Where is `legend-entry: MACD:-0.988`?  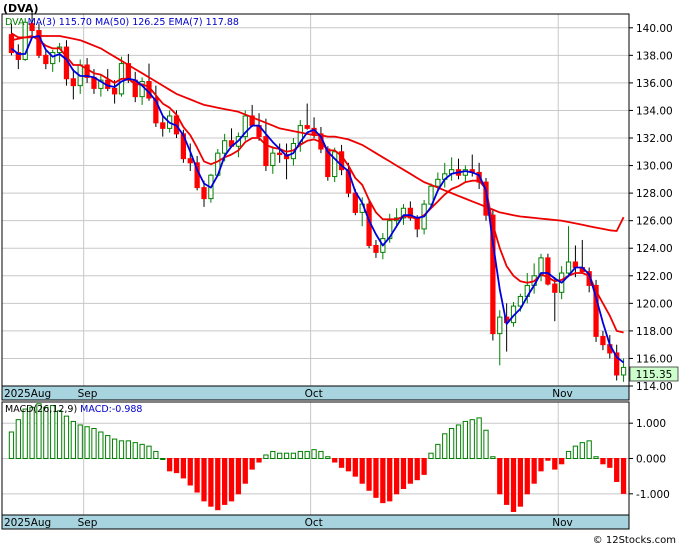 legend-entry: MACD:-0.988 is located at coordinates (109, 409).